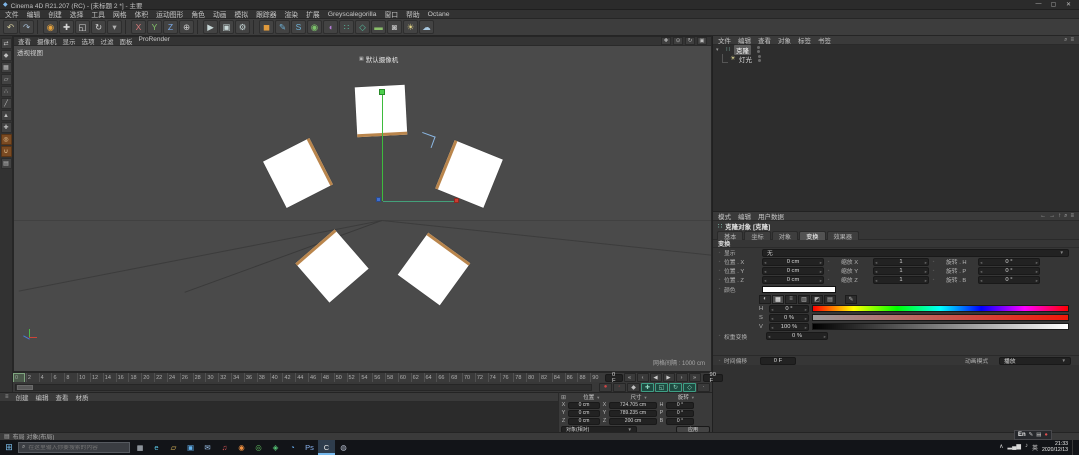 This screenshot has height=455, width=1079. What do you see at coordinates (785, 236) in the screenshot?
I see `attribute-tab: 对象` at bounding box center [785, 236].